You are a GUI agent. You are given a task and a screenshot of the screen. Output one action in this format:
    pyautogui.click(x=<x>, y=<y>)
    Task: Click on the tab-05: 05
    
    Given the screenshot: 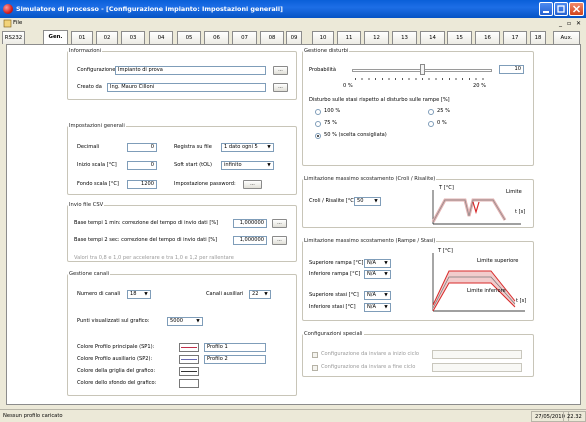 What is the action you would take?
    pyautogui.click(x=189, y=37)
    